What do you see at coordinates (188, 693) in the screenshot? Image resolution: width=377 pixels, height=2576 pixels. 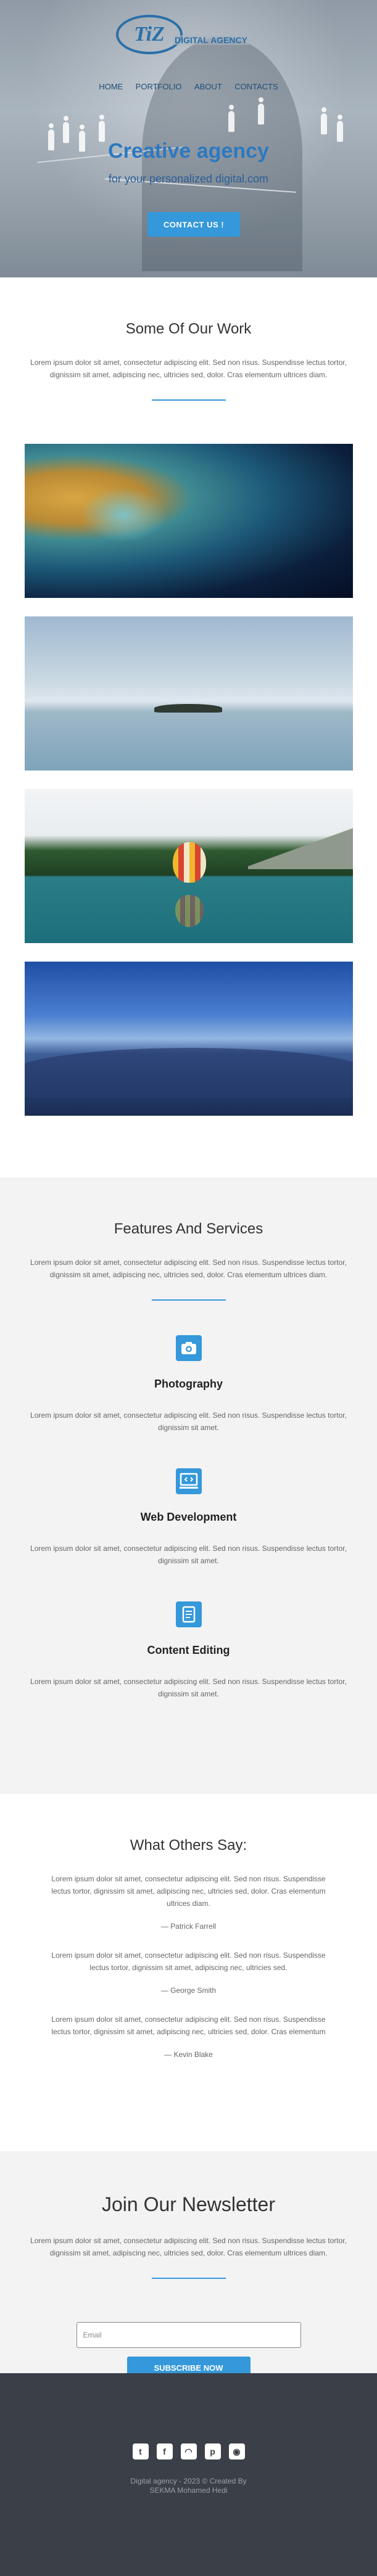 I see `gallery-image-island-lake` at bounding box center [188, 693].